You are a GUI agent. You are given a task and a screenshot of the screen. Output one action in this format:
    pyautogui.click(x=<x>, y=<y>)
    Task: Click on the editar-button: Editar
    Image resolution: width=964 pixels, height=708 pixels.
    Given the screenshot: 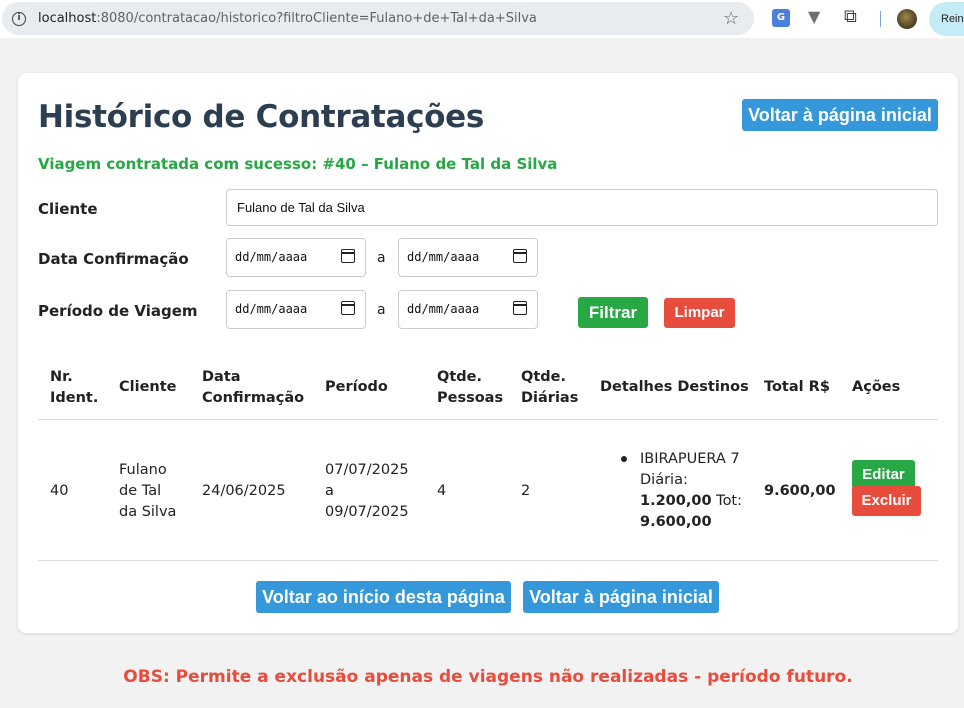 What is the action you would take?
    pyautogui.click(x=883, y=474)
    